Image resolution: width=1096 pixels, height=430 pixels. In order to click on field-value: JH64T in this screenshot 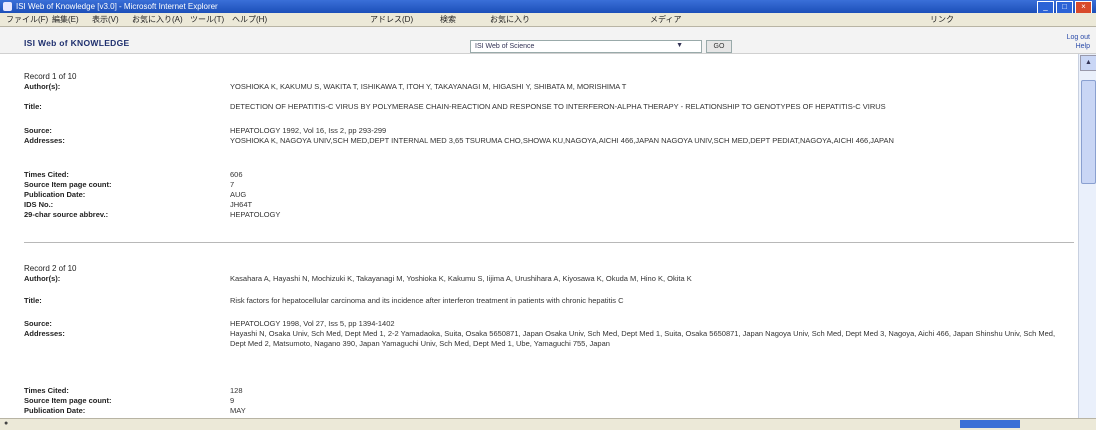, I will do `click(241, 204)`.